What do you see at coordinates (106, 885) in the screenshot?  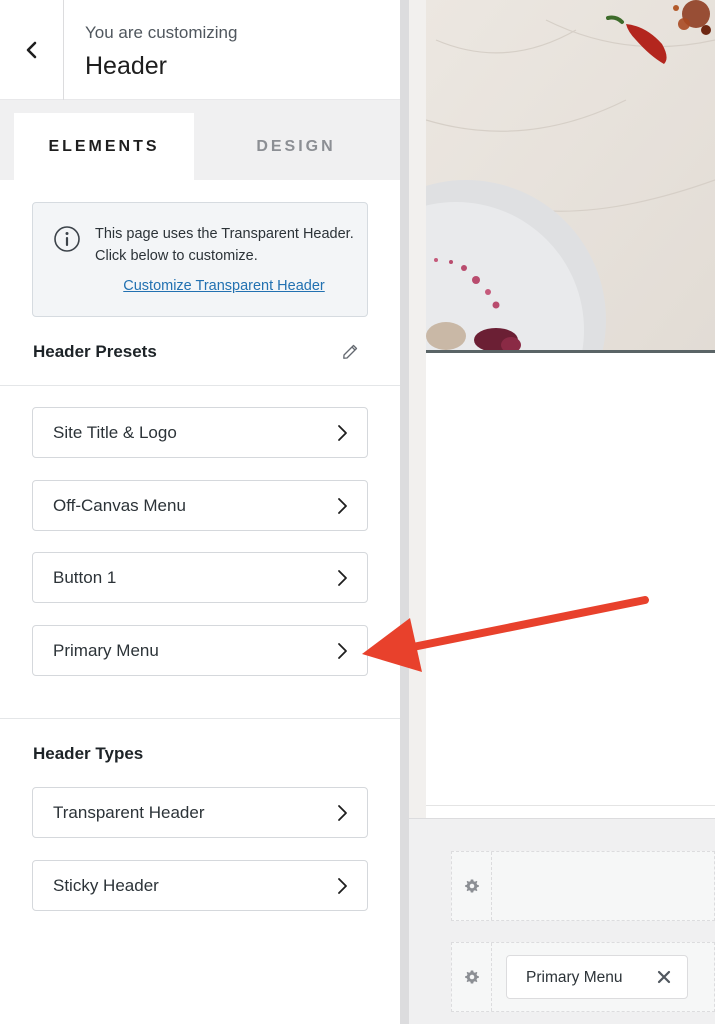 I see `nav-item-label: Sticky Header` at bounding box center [106, 885].